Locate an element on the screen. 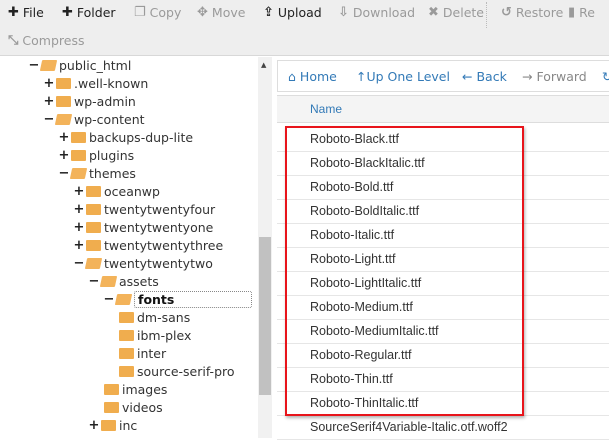 Image resolution: width=609 pixels, height=440 pixels. copy-button: ❐ Copy is located at coordinates (157, 12).